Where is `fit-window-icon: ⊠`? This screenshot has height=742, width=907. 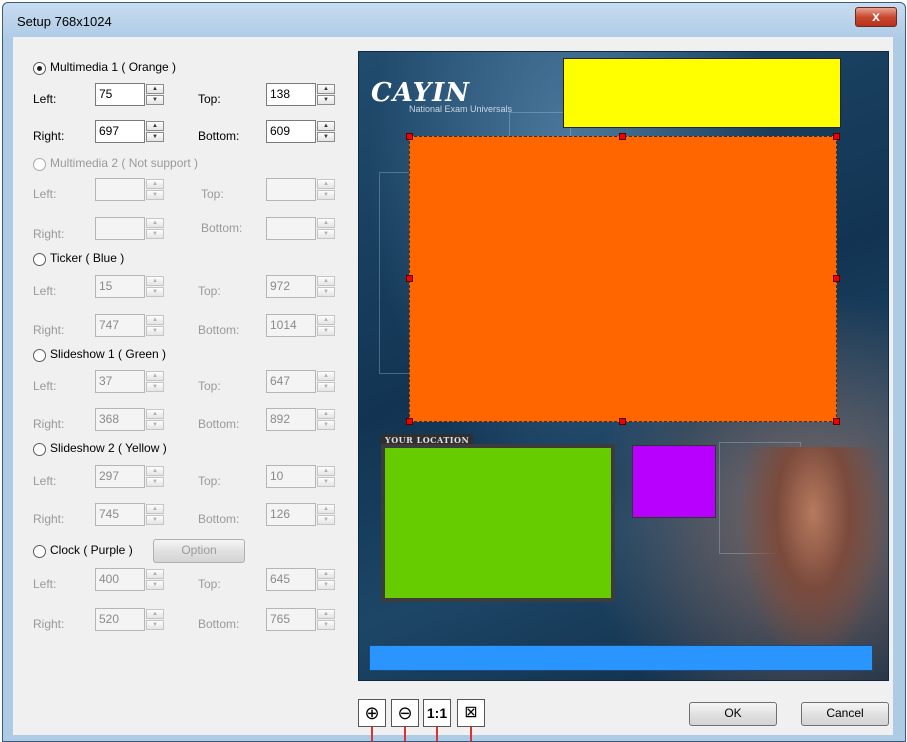
fit-window-icon: ⊠ is located at coordinates (471, 712).